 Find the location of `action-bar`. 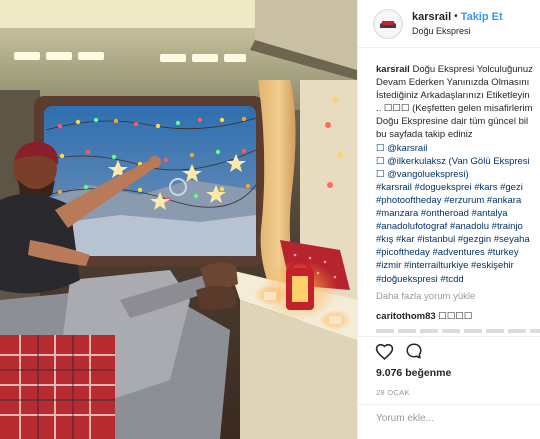

action-bar is located at coordinates (399, 351).